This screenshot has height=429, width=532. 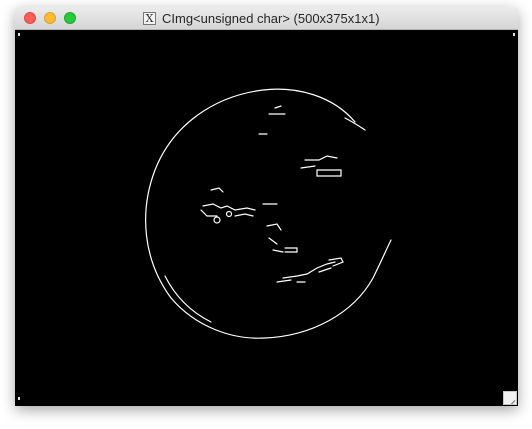 I want to click on title-bar: X CImg<unsigned char> (500x375x1x1), so click(x=266, y=18).